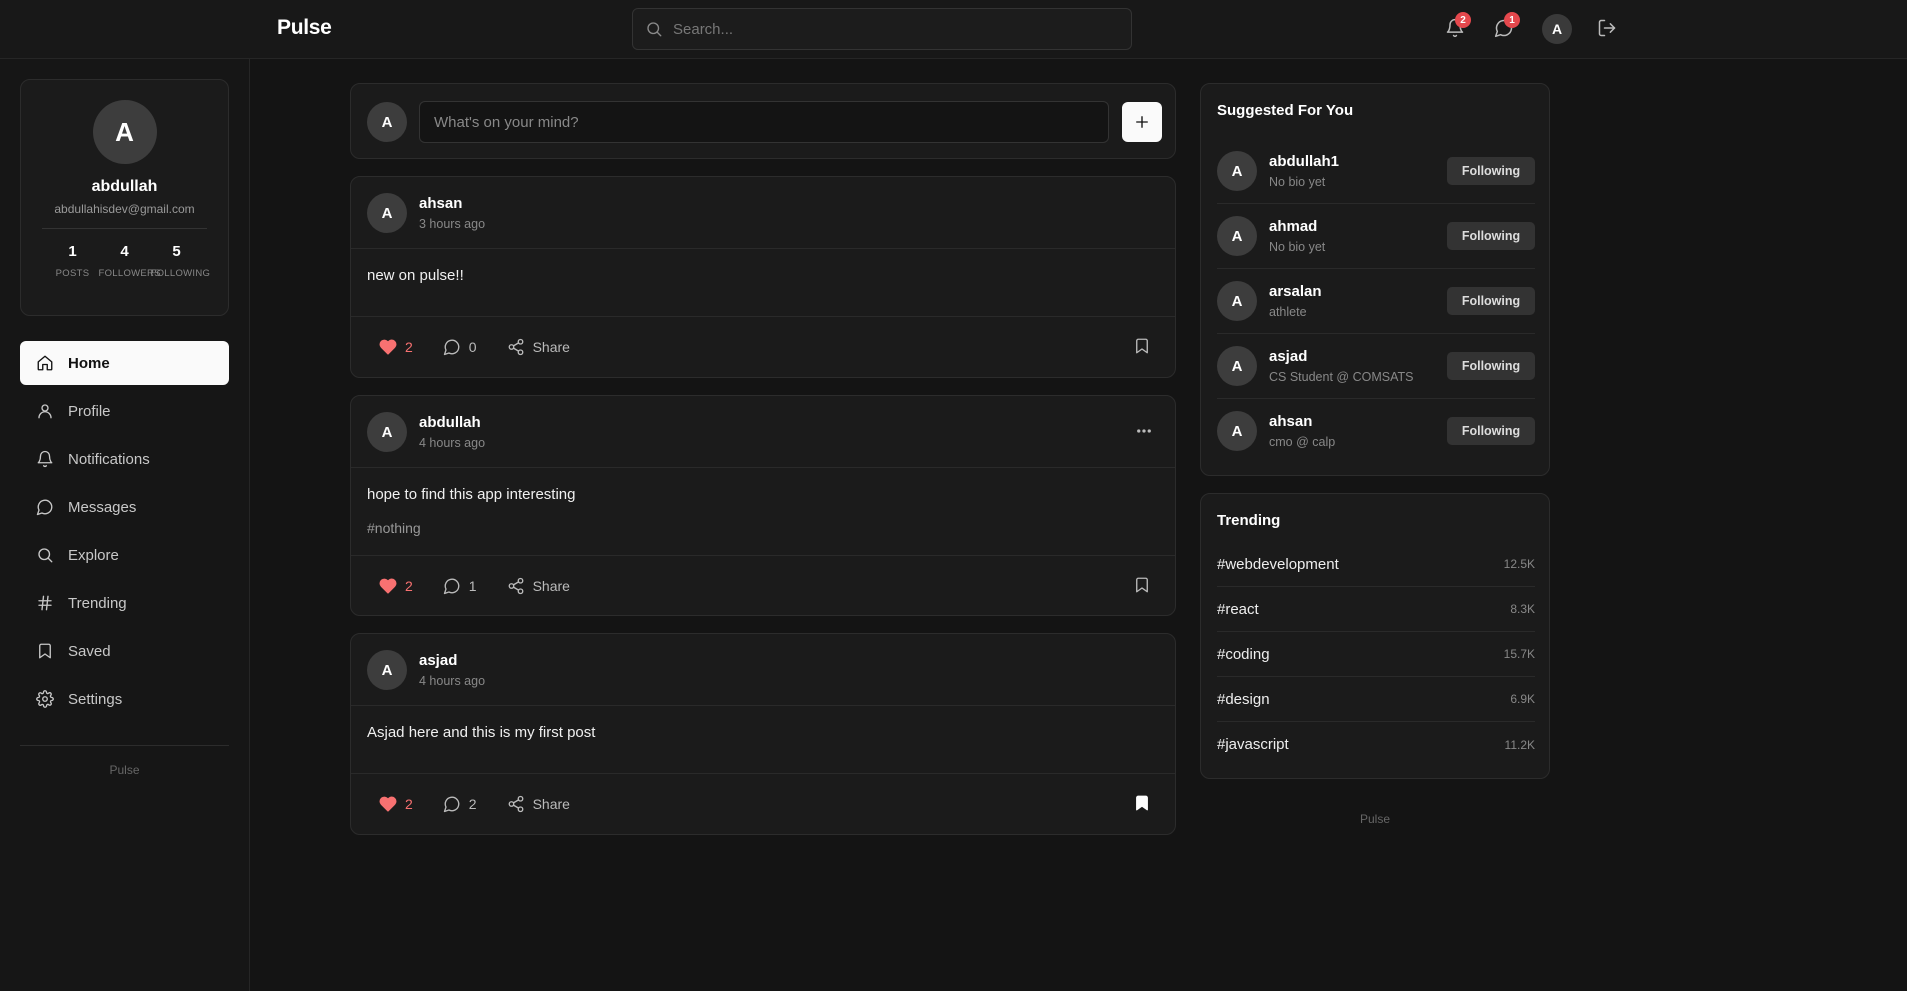  I want to click on comment-button: 2, so click(460, 804).